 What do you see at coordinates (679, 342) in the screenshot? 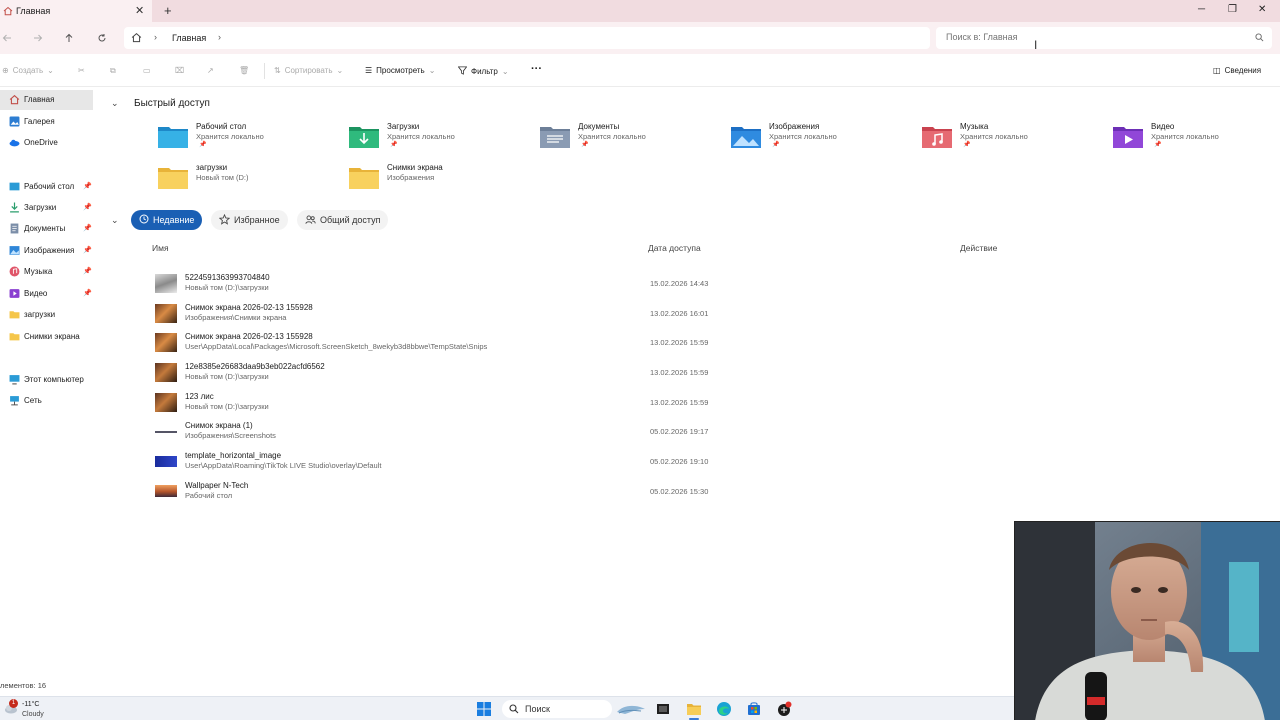
I see `file-date: 13.02.2026 15:59` at bounding box center [679, 342].